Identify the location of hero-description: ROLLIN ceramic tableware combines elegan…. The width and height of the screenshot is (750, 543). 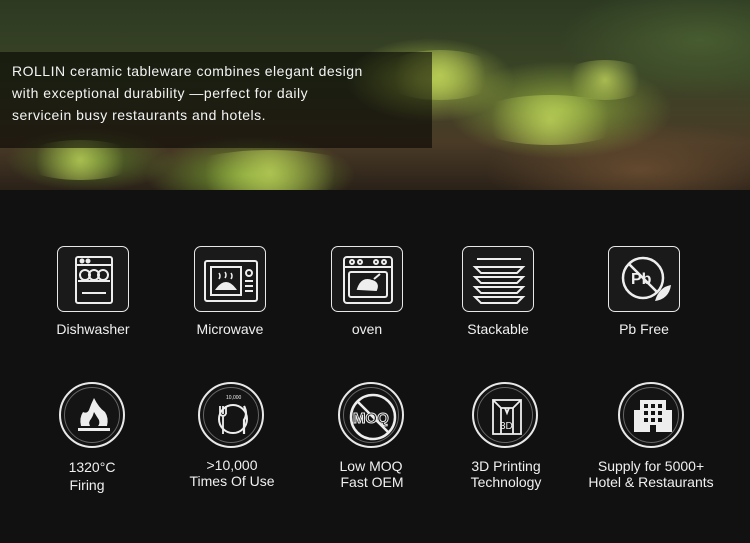
(216, 100).